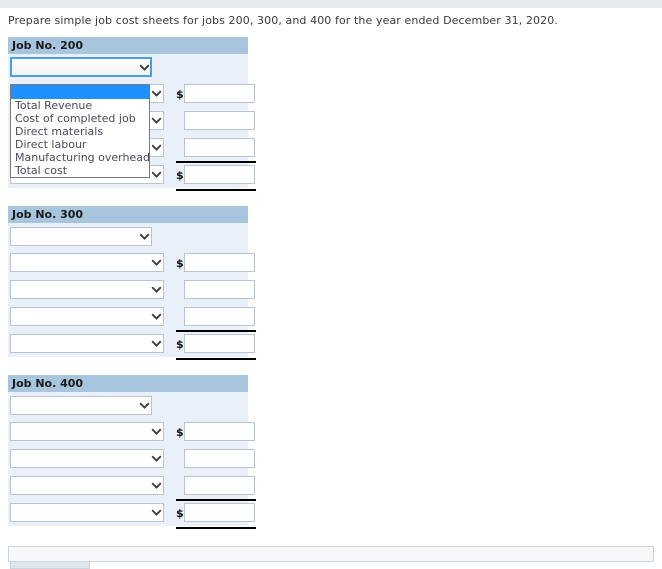  I want to click on dropdown-option: Direct materials, so click(80, 131).